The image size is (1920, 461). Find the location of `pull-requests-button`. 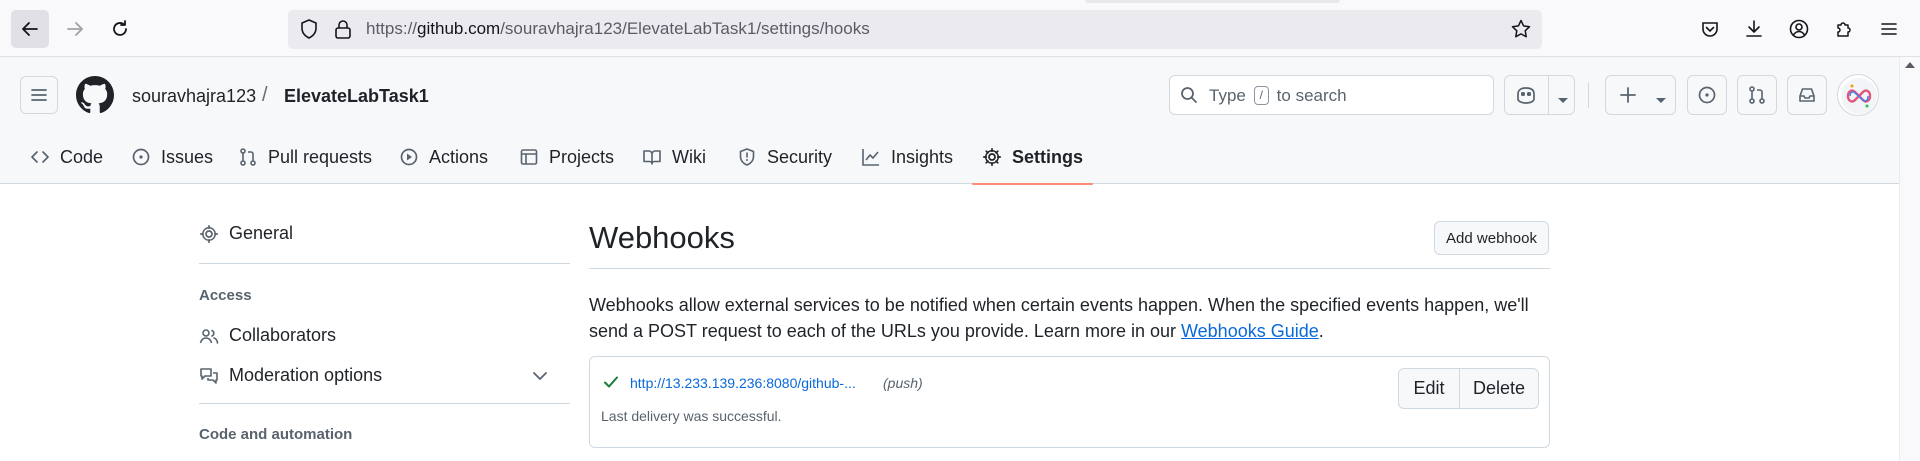

pull-requests-button is located at coordinates (1757, 95).